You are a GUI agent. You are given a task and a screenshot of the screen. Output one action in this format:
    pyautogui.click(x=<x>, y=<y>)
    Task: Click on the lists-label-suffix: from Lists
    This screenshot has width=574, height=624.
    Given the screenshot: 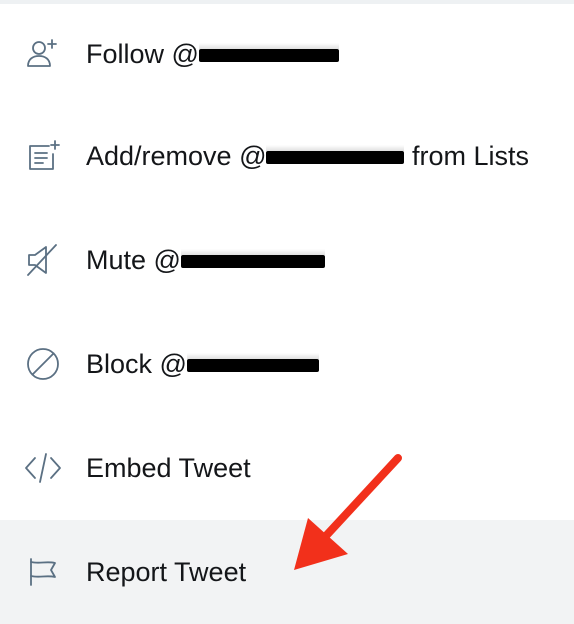 What is the action you would take?
    pyautogui.click(x=467, y=155)
    